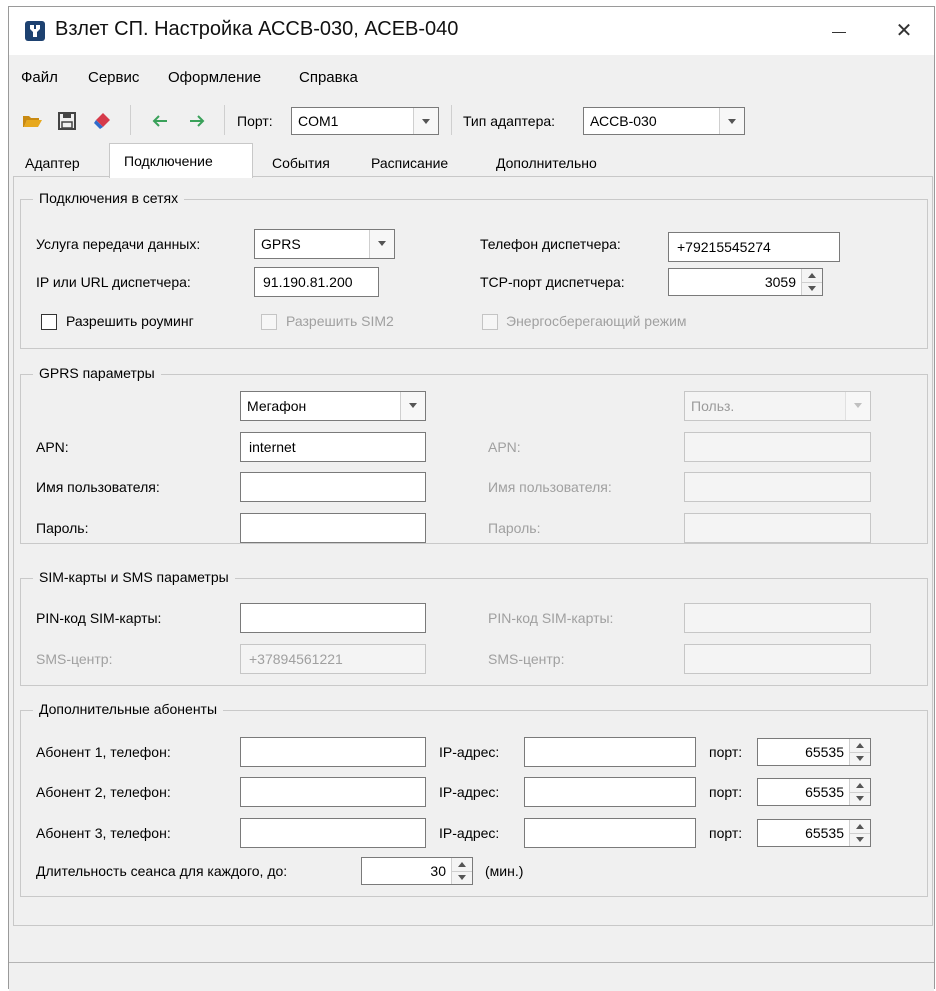 This screenshot has width=936, height=991. I want to click on user2-label: Имя пользователя:, so click(550, 487).